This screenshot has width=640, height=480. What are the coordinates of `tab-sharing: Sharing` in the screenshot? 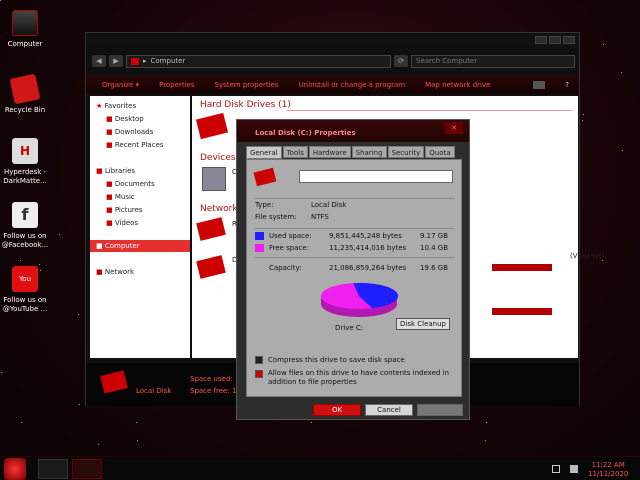 It's located at (369, 152).